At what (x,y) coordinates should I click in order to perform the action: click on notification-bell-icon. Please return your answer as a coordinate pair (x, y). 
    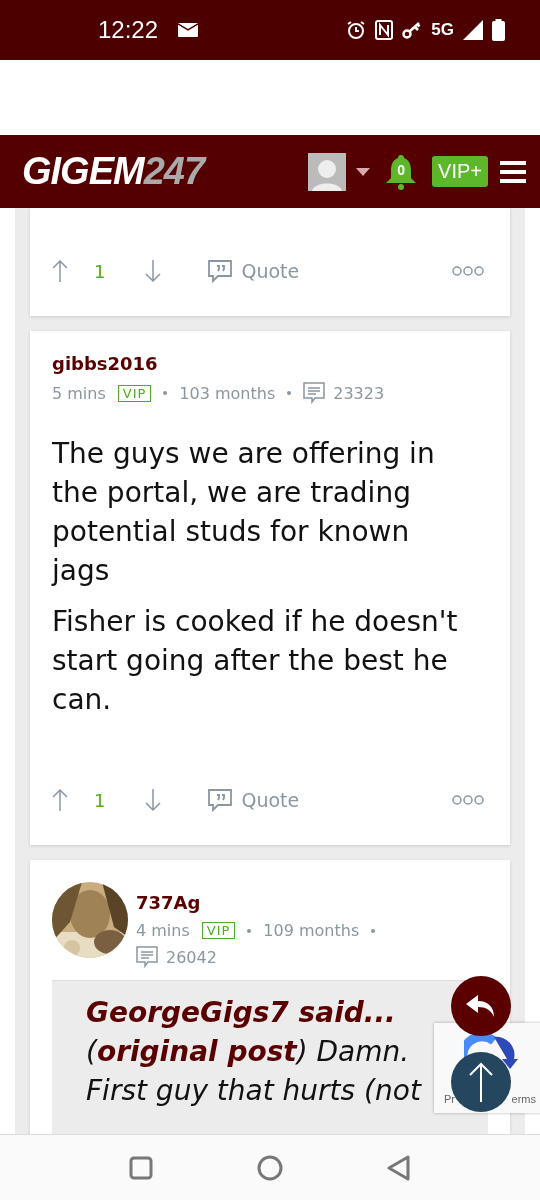
    Looking at the image, I should click on (401, 171).